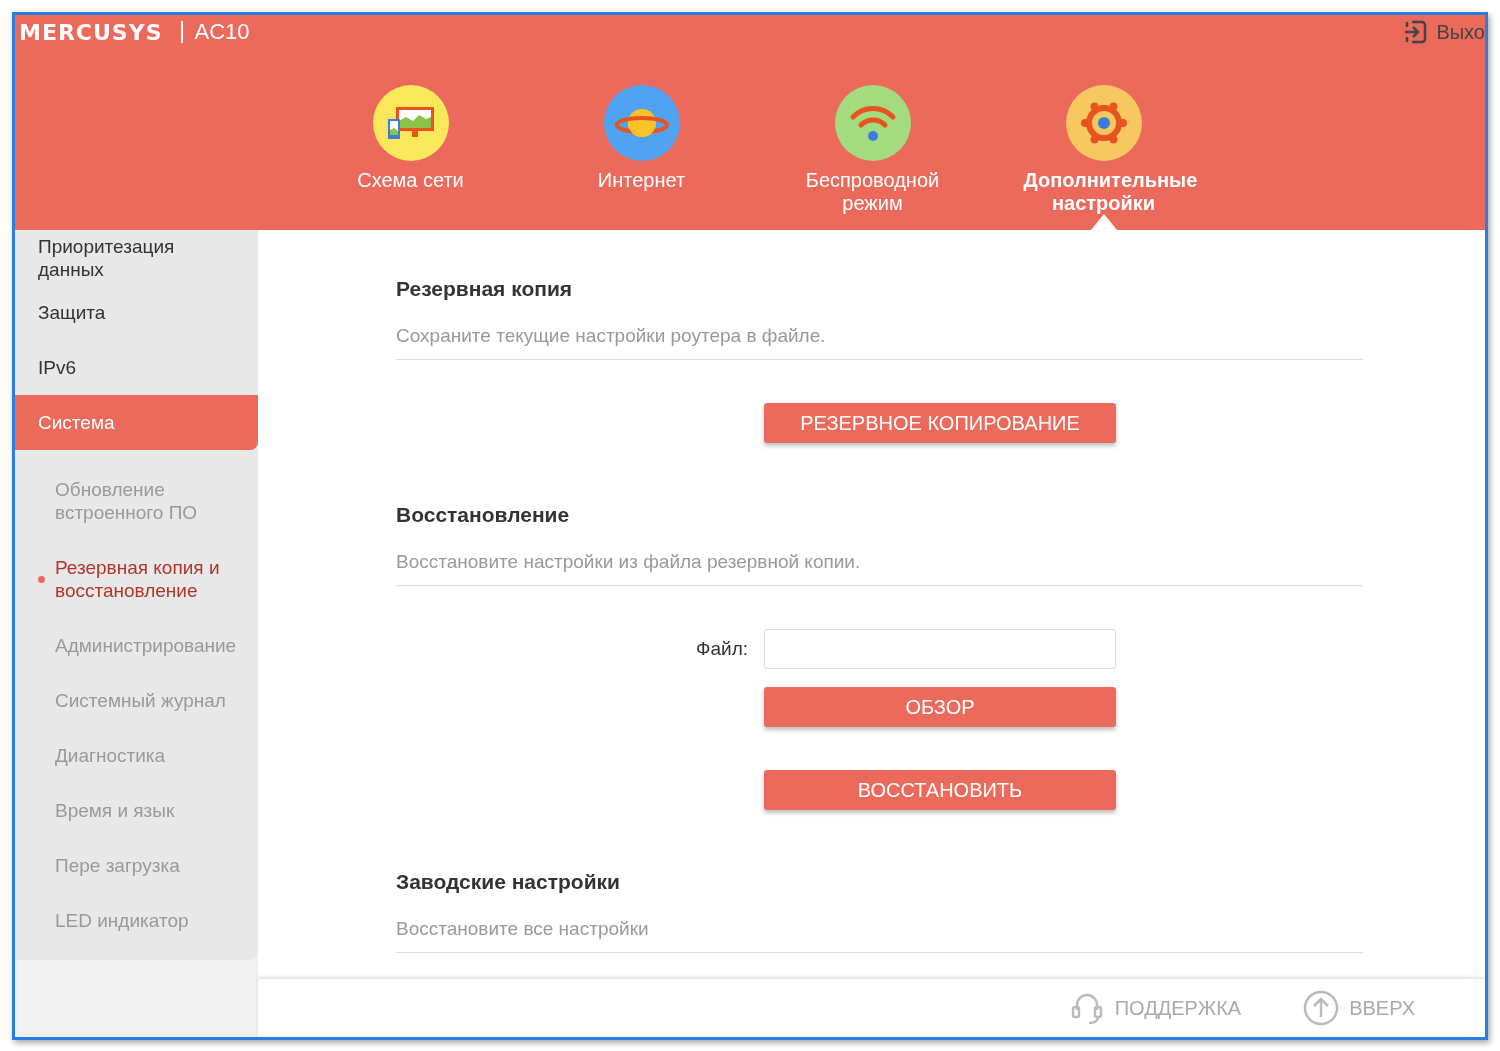  Describe the element at coordinates (940, 707) in the screenshot. I see `action-button: ОБЗОР` at that location.